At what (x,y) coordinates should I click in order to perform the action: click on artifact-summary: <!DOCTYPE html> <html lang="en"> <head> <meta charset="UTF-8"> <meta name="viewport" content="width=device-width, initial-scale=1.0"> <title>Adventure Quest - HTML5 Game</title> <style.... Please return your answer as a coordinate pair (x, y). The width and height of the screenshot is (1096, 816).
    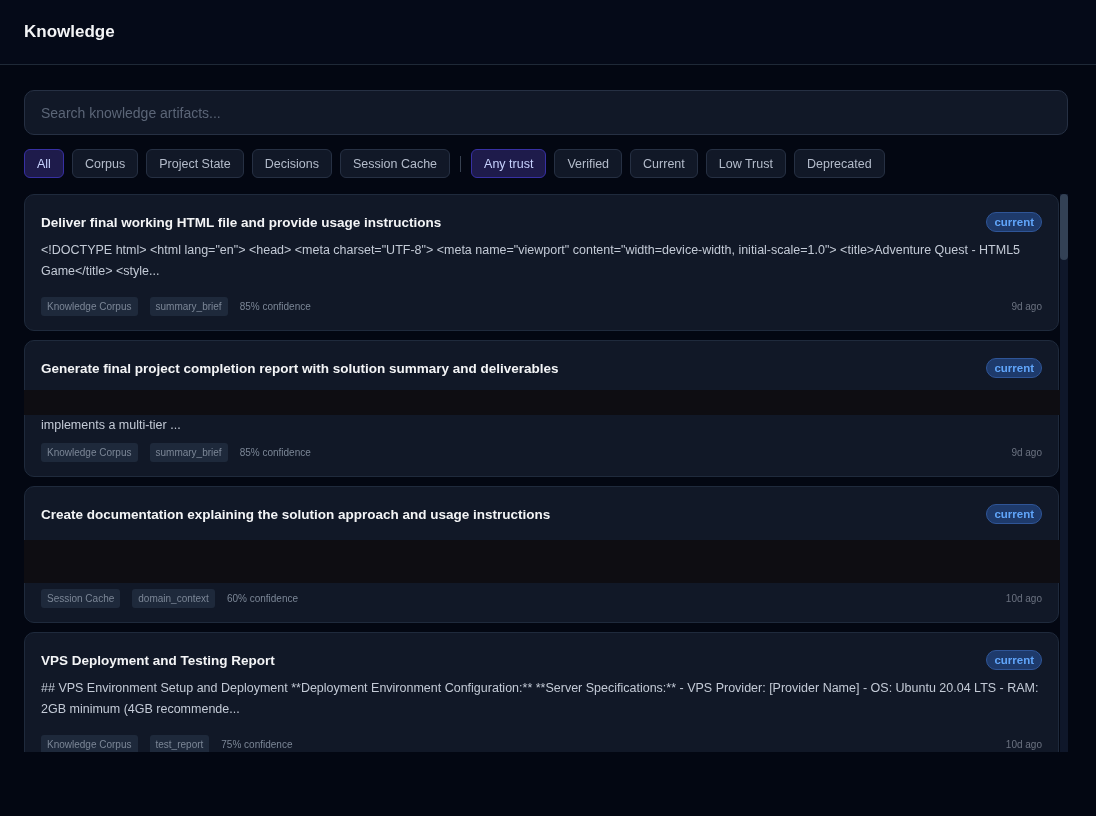
    Looking at the image, I should click on (531, 261).